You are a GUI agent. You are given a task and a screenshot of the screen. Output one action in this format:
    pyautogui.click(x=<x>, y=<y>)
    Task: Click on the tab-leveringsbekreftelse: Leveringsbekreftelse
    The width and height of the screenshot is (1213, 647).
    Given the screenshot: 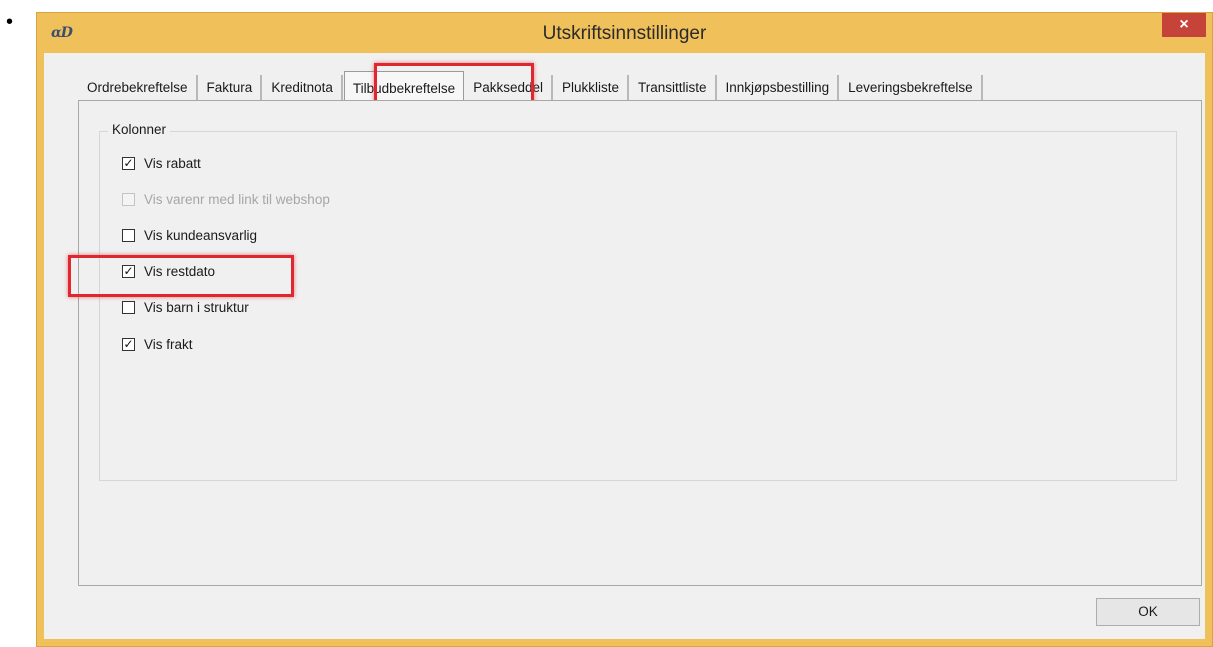 What is the action you would take?
    pyautogui.click(x=911, y=88)
    